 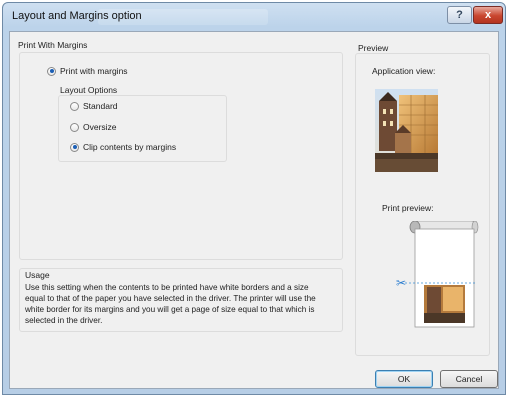 I want to click on standard-label: Standard, so click(x=100, y=106).